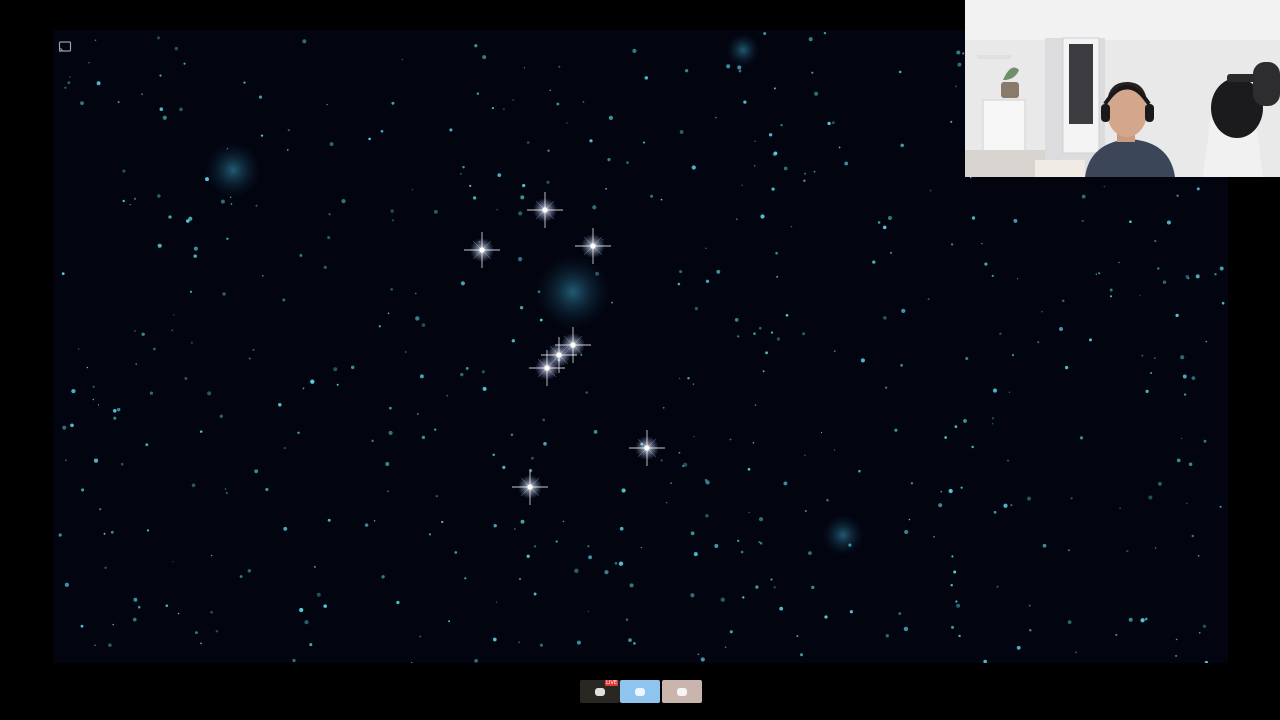  Describe the element at coordinates (65, 47) in the screenshot. I see `cast-icon` at that location.